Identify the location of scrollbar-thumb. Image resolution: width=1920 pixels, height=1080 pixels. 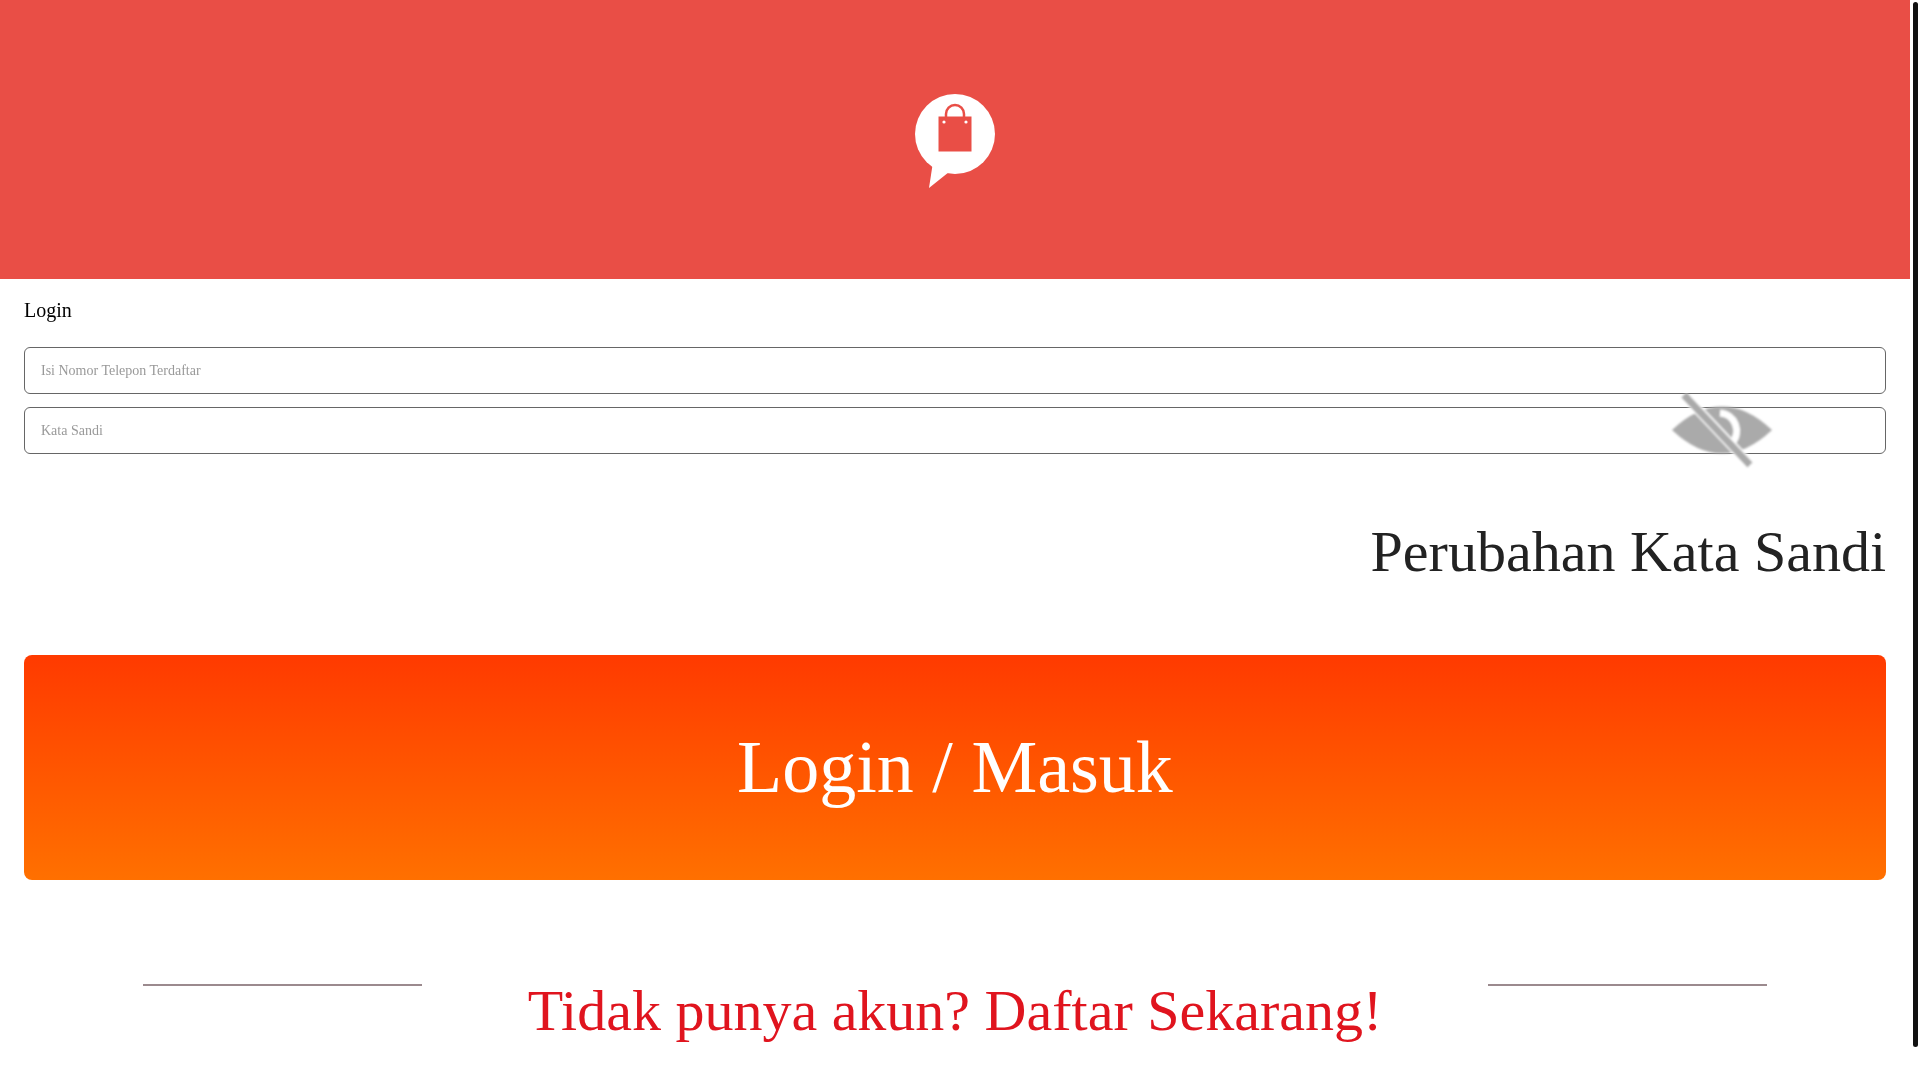
(1915, 524).